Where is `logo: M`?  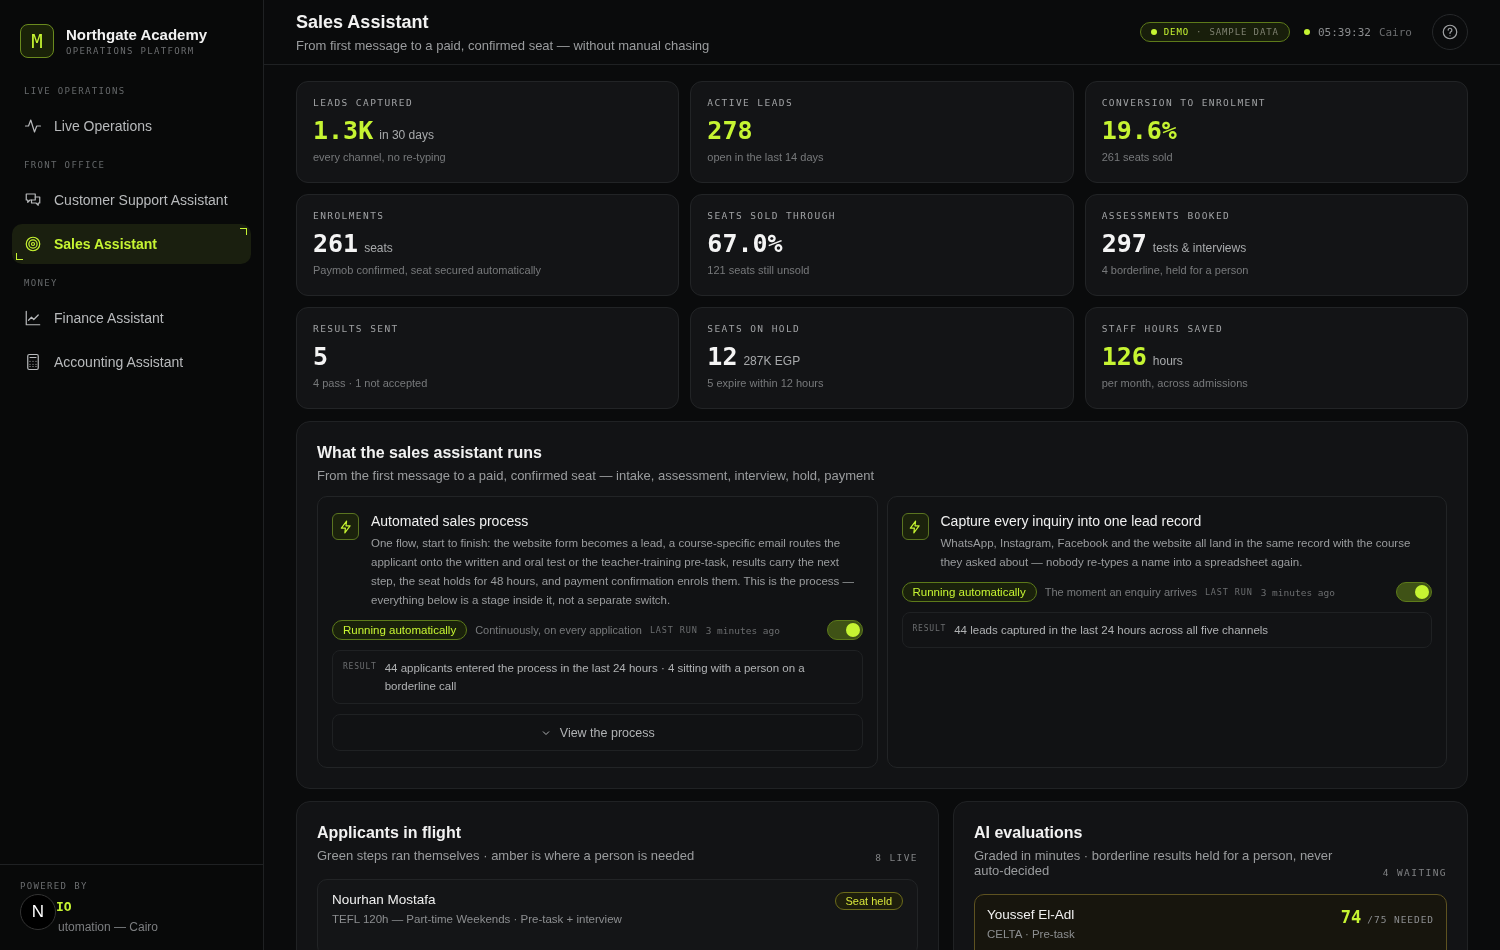 logo: M is located at coordinates (37, 41).